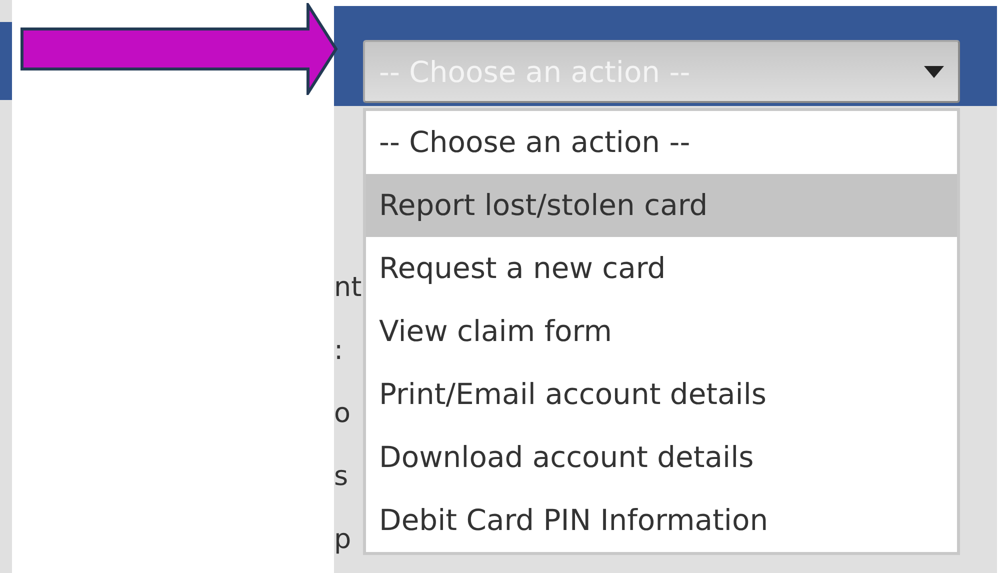 The image size is (1000, 573). What do you see at coordinates (661, 394) in the screenshot?
I see `dropdown-option: Print/Email account details` at bounding box center [661, 394].